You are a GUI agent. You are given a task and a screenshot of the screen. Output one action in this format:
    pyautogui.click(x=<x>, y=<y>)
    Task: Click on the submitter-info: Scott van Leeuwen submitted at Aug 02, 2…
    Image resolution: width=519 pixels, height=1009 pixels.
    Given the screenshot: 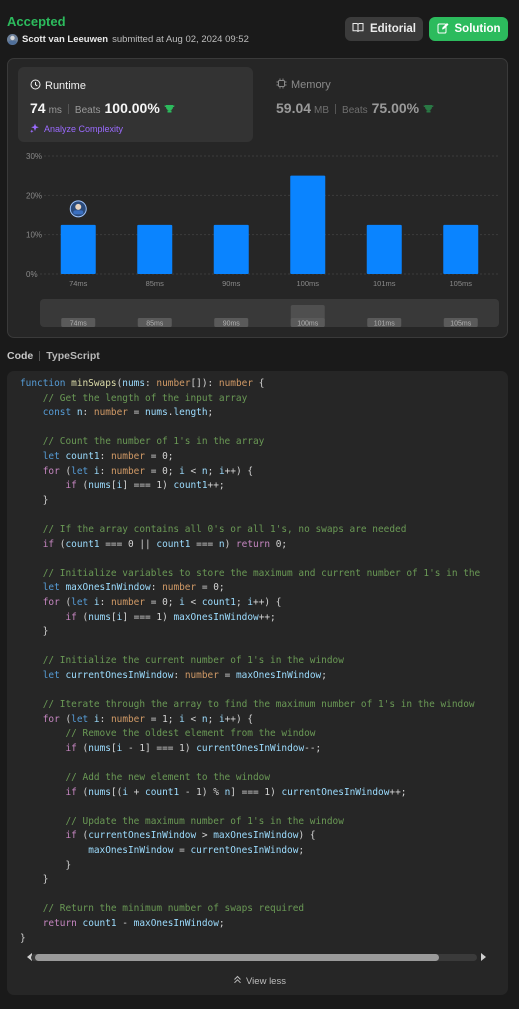 What is the action you would take?
    pyautogui.click(x=128, y=39)
    